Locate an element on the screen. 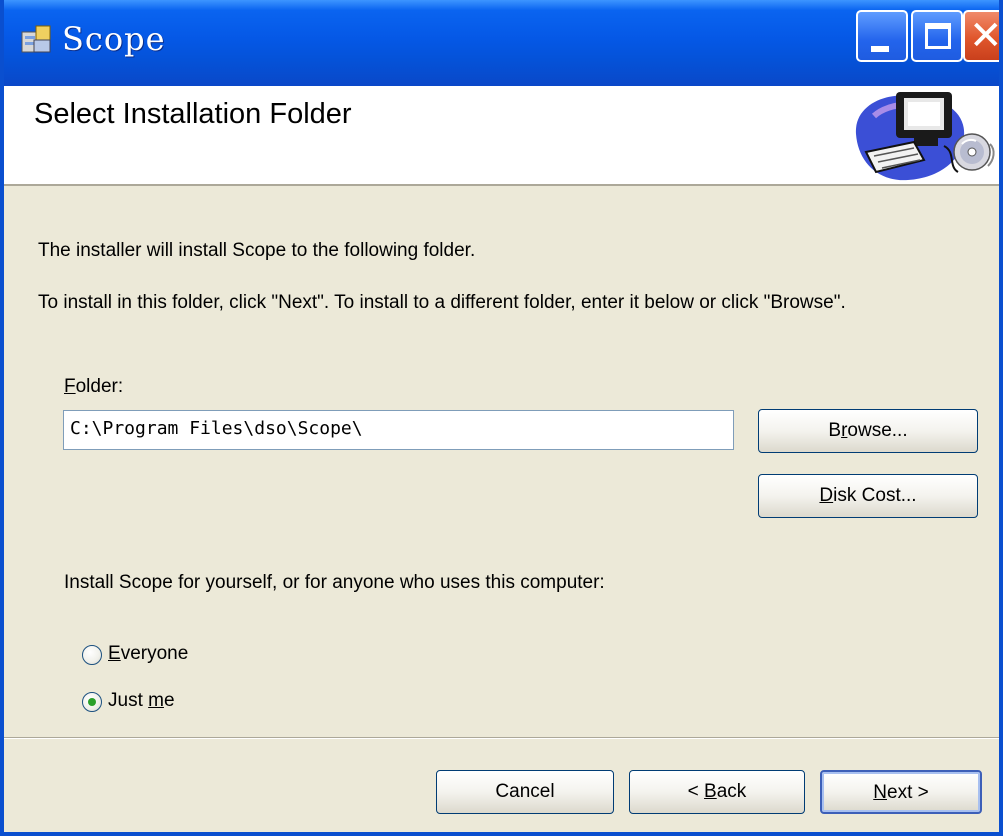 This screenshot has width=1003, height=836. disk-cost-label-hotkey: D is located at coordinates (826, 495).